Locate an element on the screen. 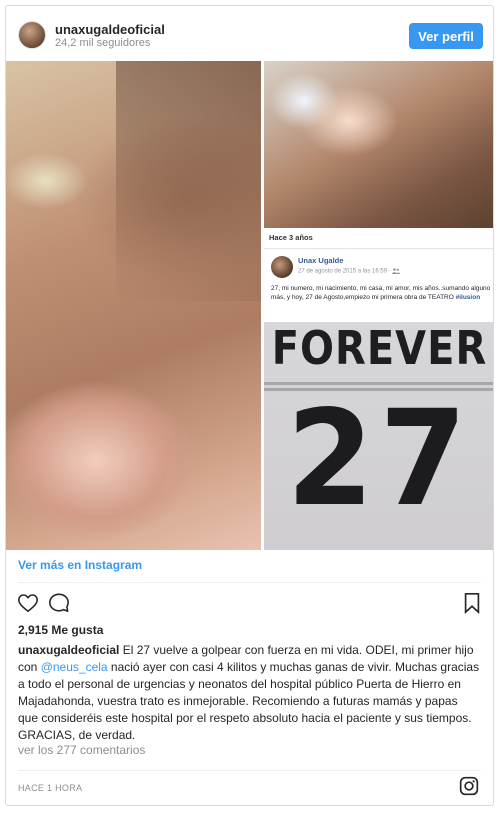 This screenshot has width=499, height=827. fb-hashtag: #ilusion is located at coordinates (468, 297).